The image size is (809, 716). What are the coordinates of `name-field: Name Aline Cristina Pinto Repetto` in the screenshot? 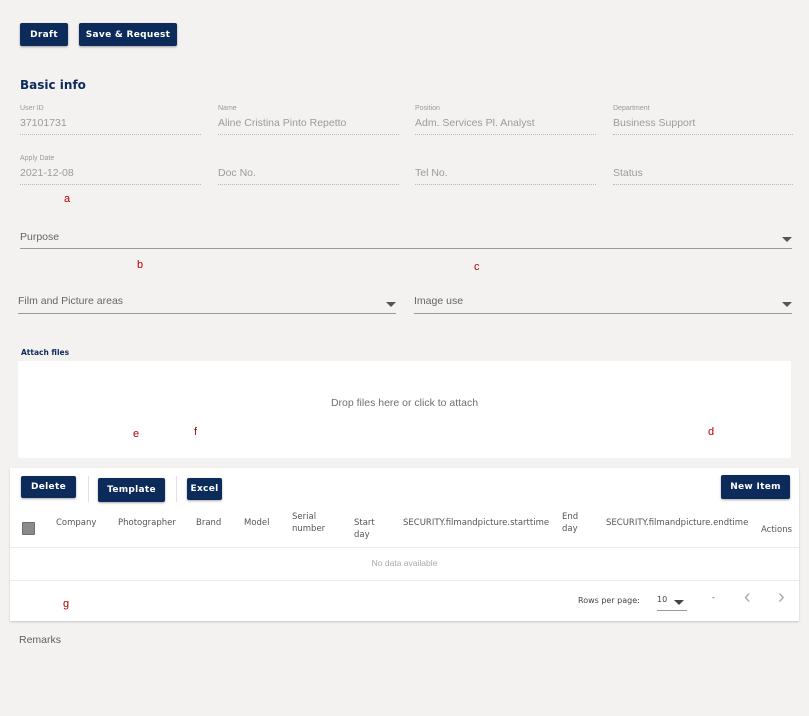 It's located at (308, 120).